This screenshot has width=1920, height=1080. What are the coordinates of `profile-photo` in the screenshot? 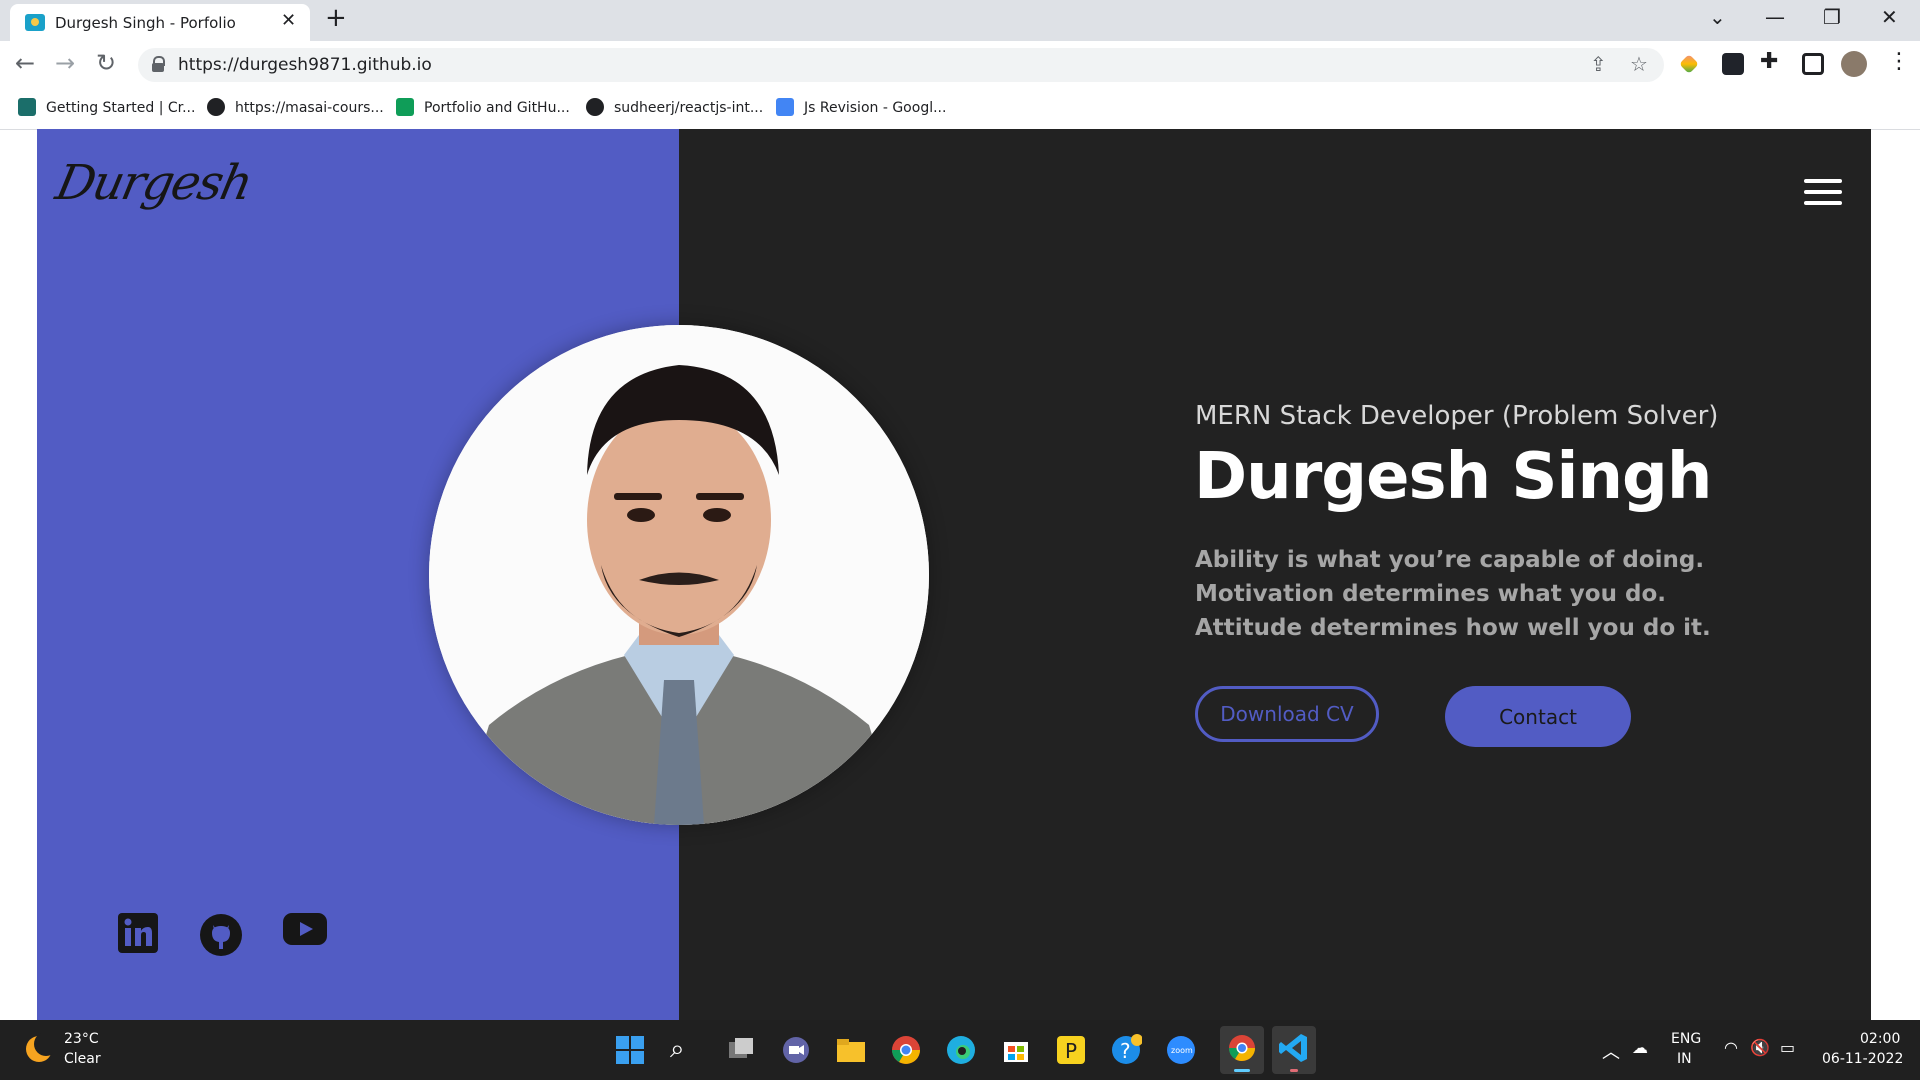 It's located at (679, 575).